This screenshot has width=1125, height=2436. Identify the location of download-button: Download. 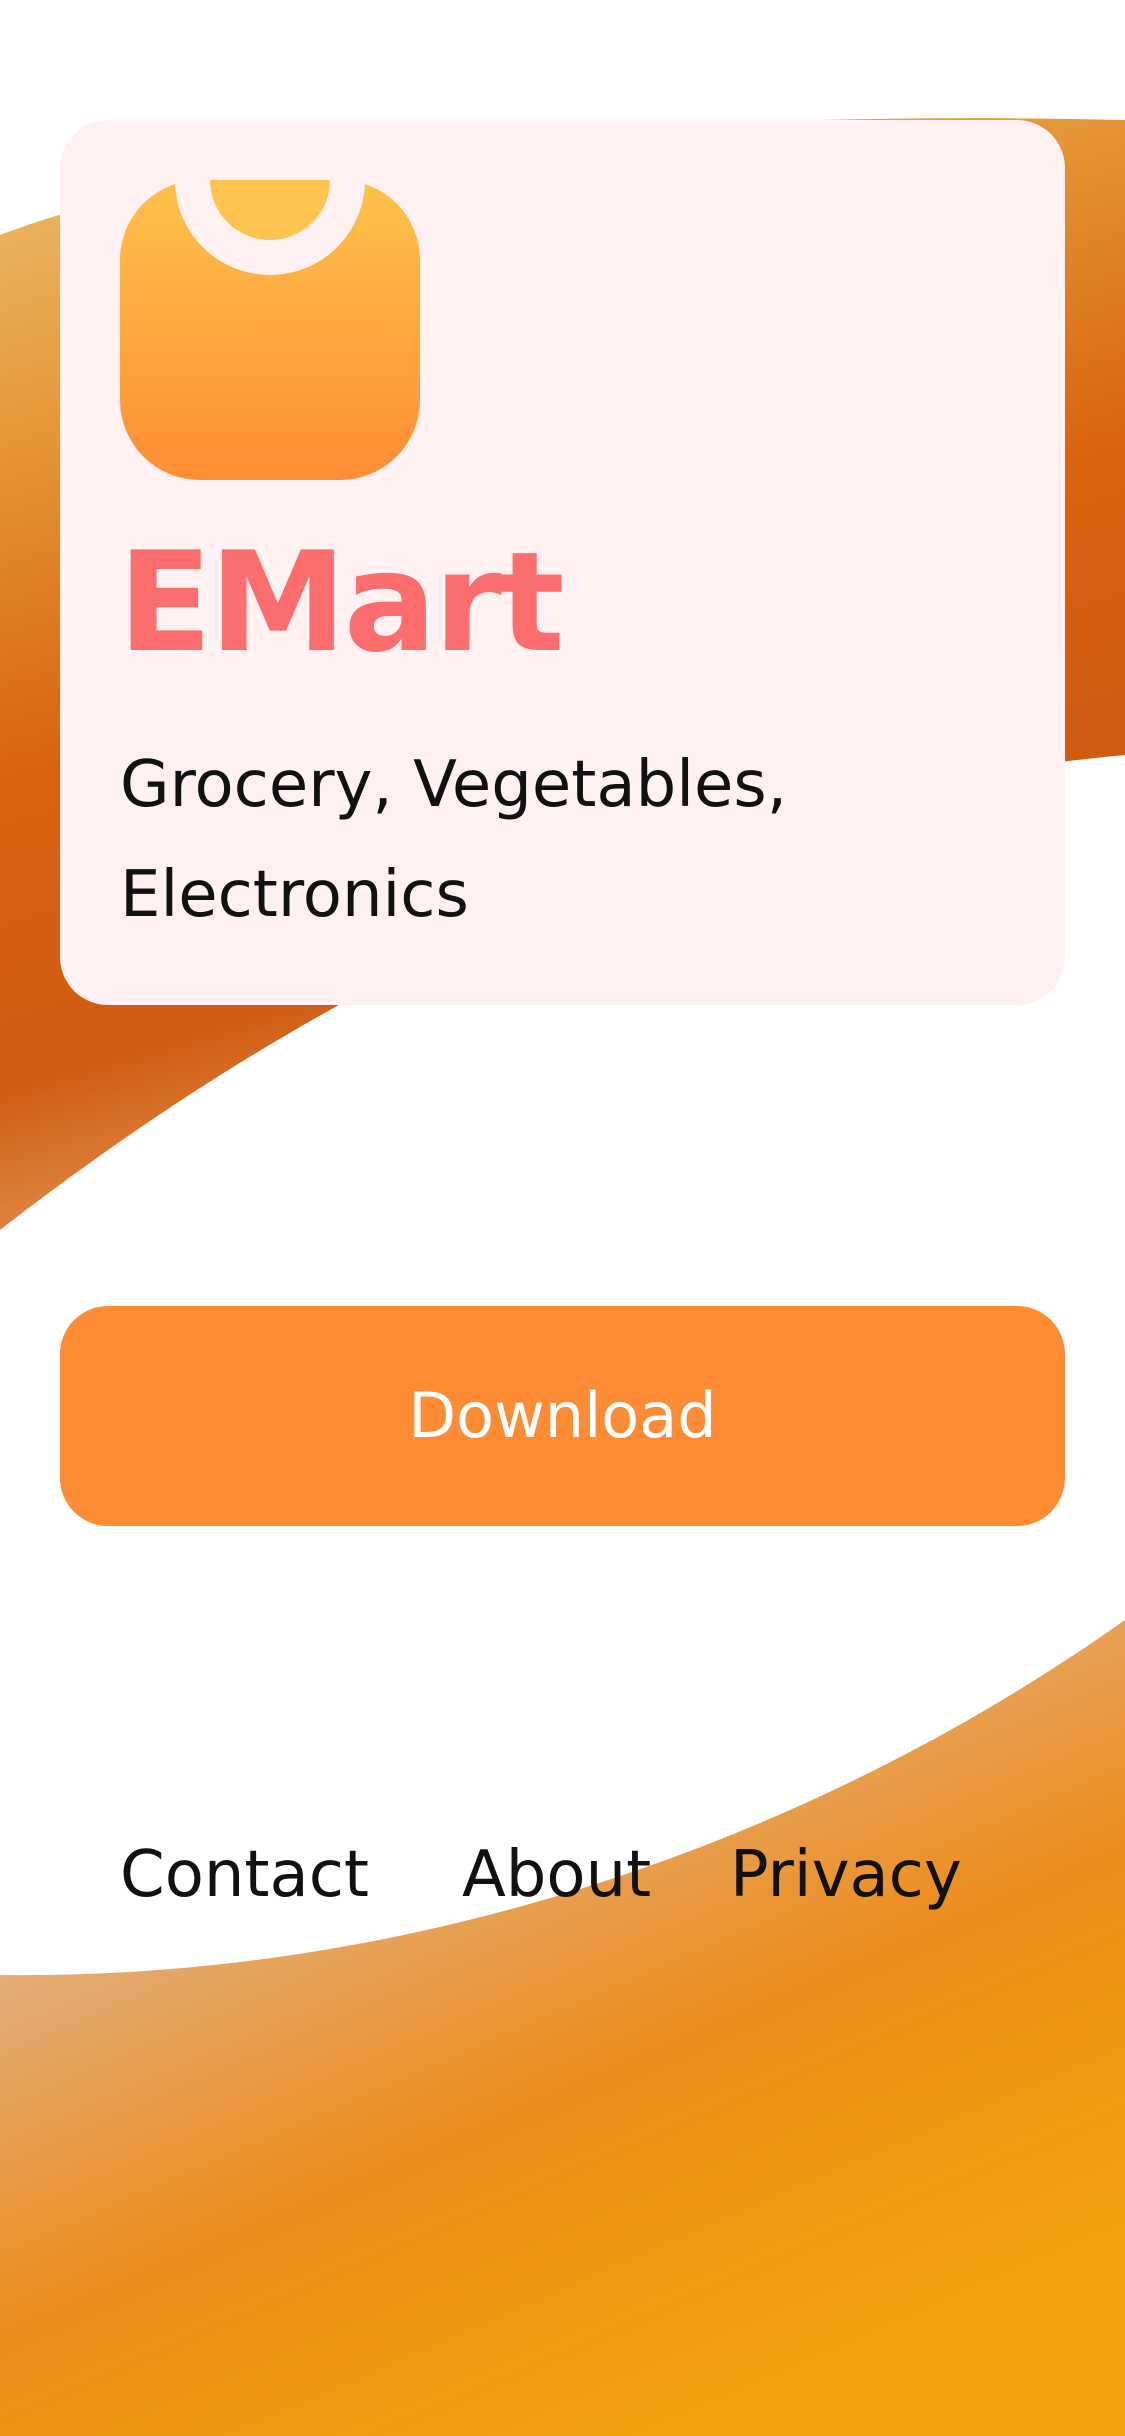
(562, 1416).